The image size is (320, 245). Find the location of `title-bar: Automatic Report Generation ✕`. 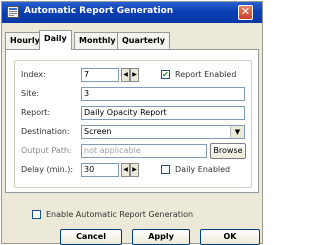

title-bar: Automatic Report Generation ✕ is located at coordinates (132, 12).